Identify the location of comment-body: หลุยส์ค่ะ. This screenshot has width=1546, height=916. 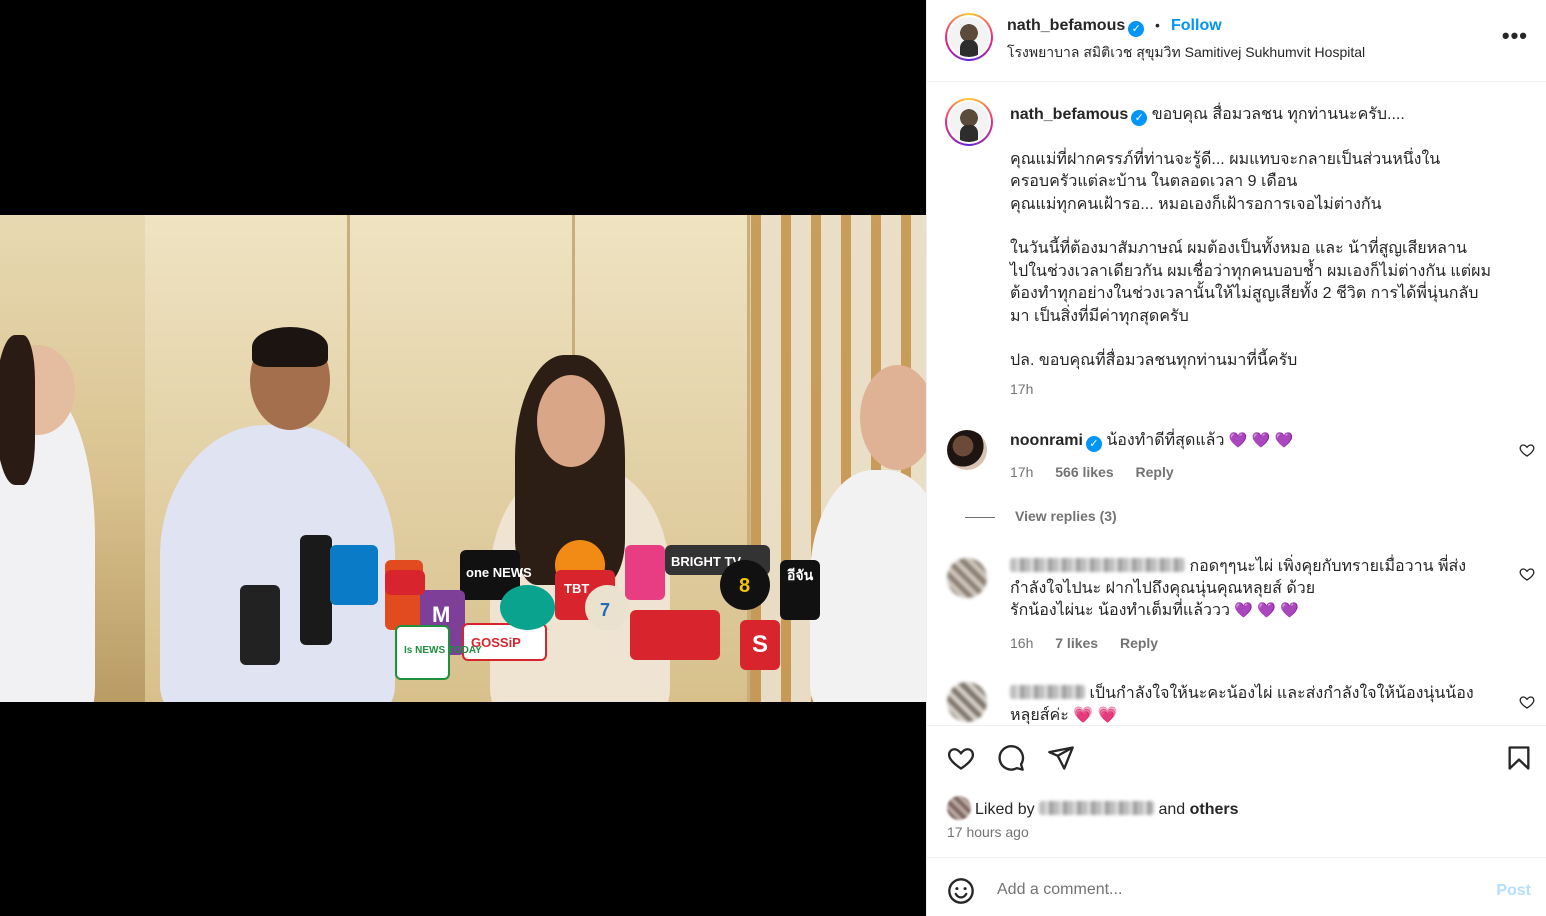
(1039, 715).